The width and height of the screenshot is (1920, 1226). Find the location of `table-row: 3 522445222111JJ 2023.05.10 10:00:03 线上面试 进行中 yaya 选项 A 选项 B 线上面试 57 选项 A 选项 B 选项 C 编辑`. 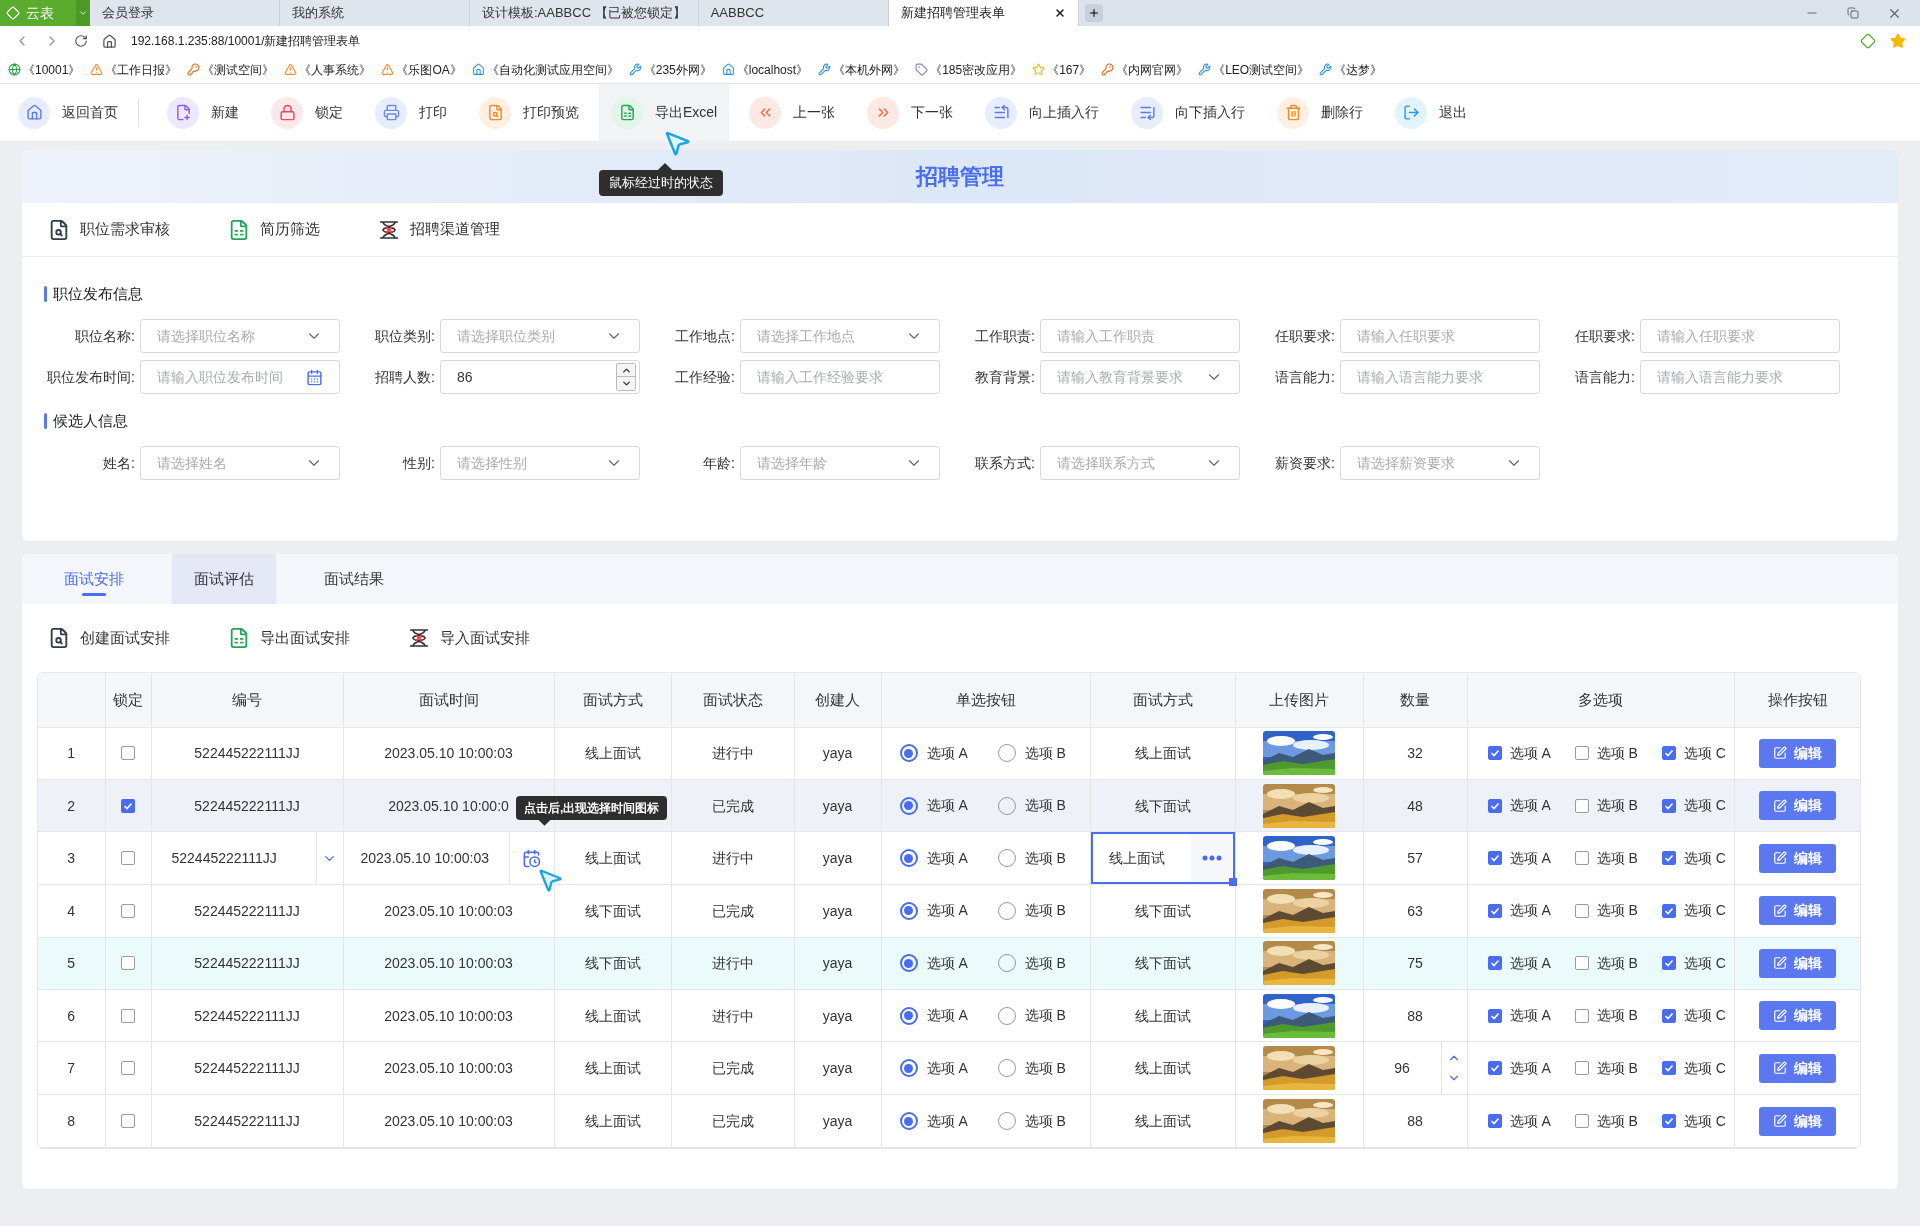

table-row: 3 522445222111JJ 2023.05.10 10:00:03 线上面试 进行中 yaya 选项 A 选项 B 线上面试 57 选项 A 选项 B 选项 C 编辑 is located at coordinates (949, 858).